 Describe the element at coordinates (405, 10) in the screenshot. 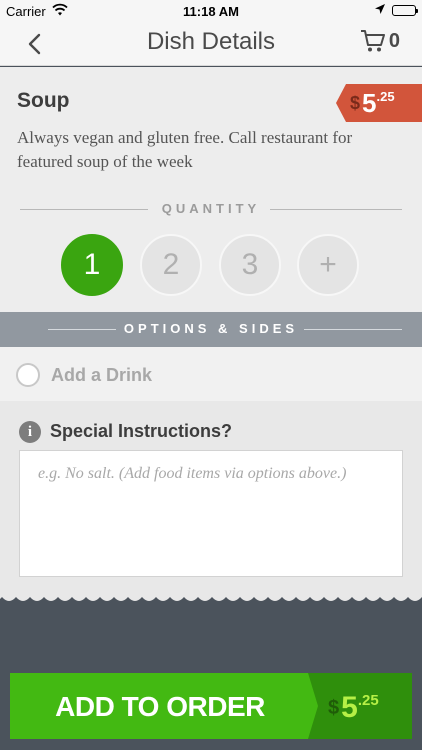

I see `battery-icon` at that location.